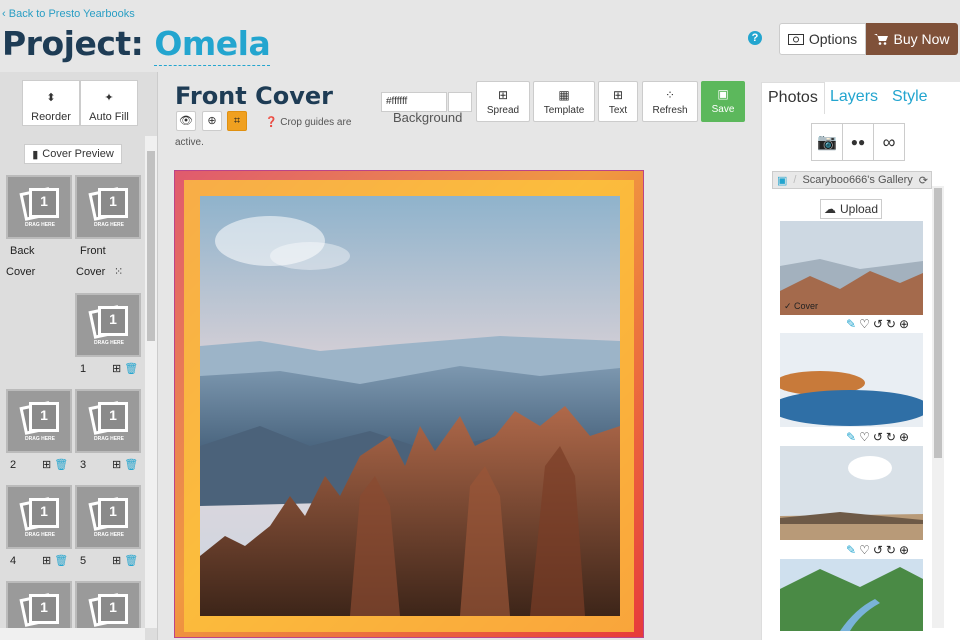 Image resolution: width=960 pixels, height=640 pixels. I want to click on page-title: Project: Omela, so click(136, 45).